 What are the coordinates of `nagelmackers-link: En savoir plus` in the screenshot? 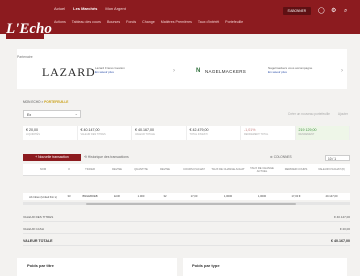 It's located at (290, 72).